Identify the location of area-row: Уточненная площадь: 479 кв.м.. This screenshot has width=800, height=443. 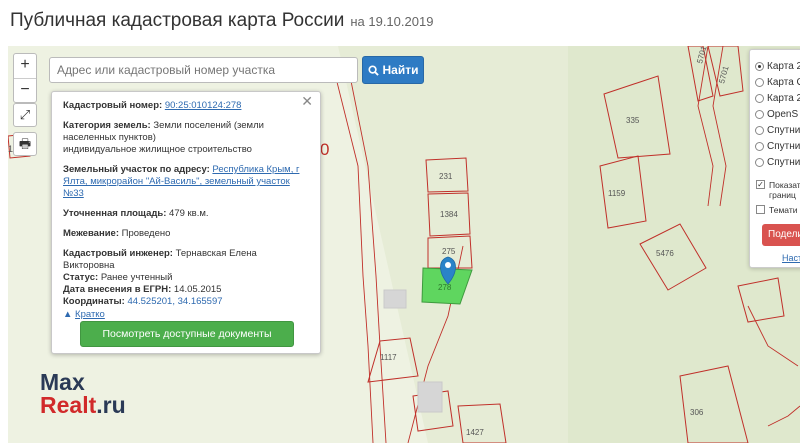
(186, 214).